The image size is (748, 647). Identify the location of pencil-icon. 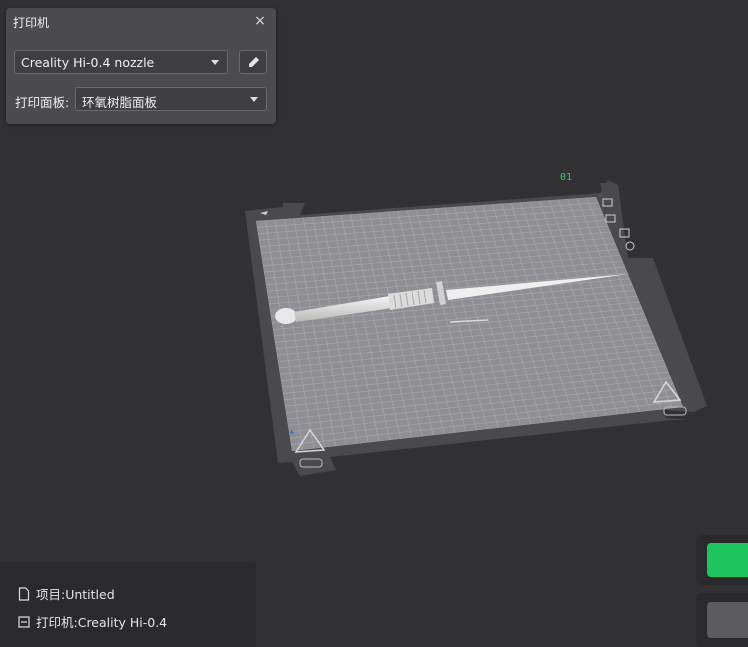
(254, 62).